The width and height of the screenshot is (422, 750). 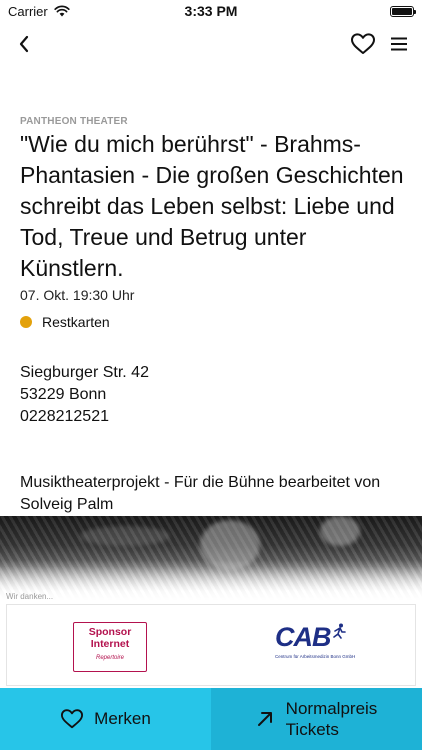 What do you see at coordinates (63, 394) in the screenshot?
I see `address-city: 53229 Bonn` at bounding box center [63, 394].